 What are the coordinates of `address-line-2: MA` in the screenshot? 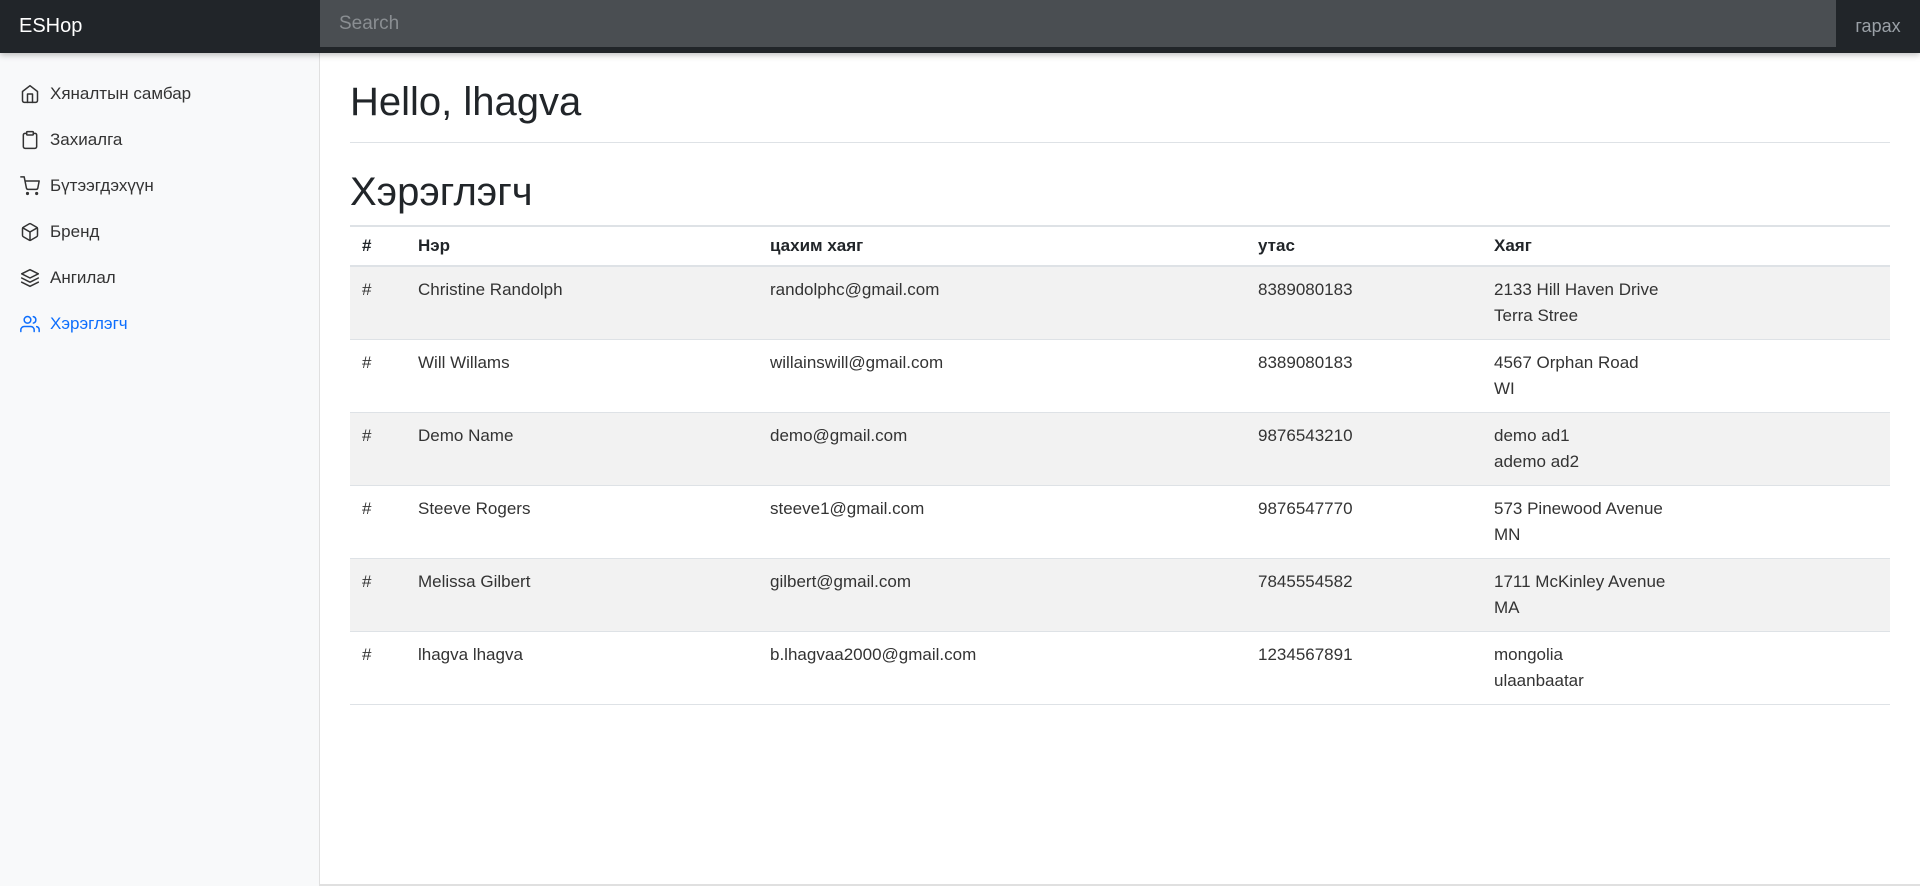 It's located at (1507, 607).